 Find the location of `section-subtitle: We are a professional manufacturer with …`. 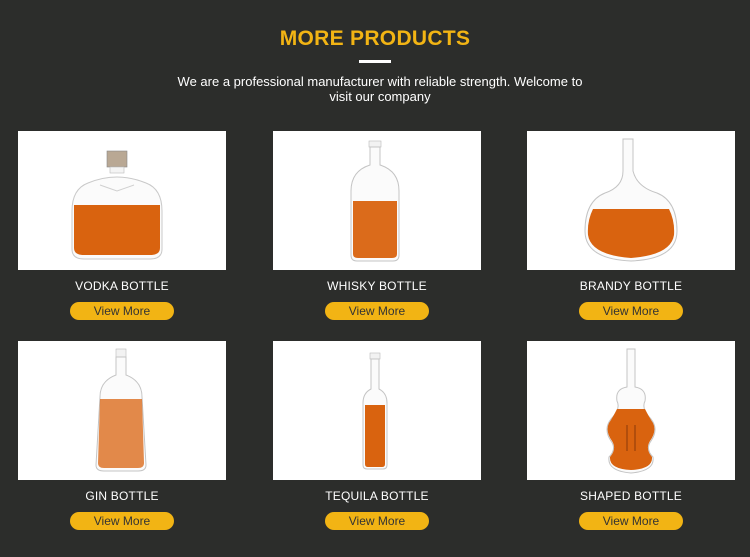

section-subtitle: We are a professional manufacturer with … is located at coordinates (380, 89).